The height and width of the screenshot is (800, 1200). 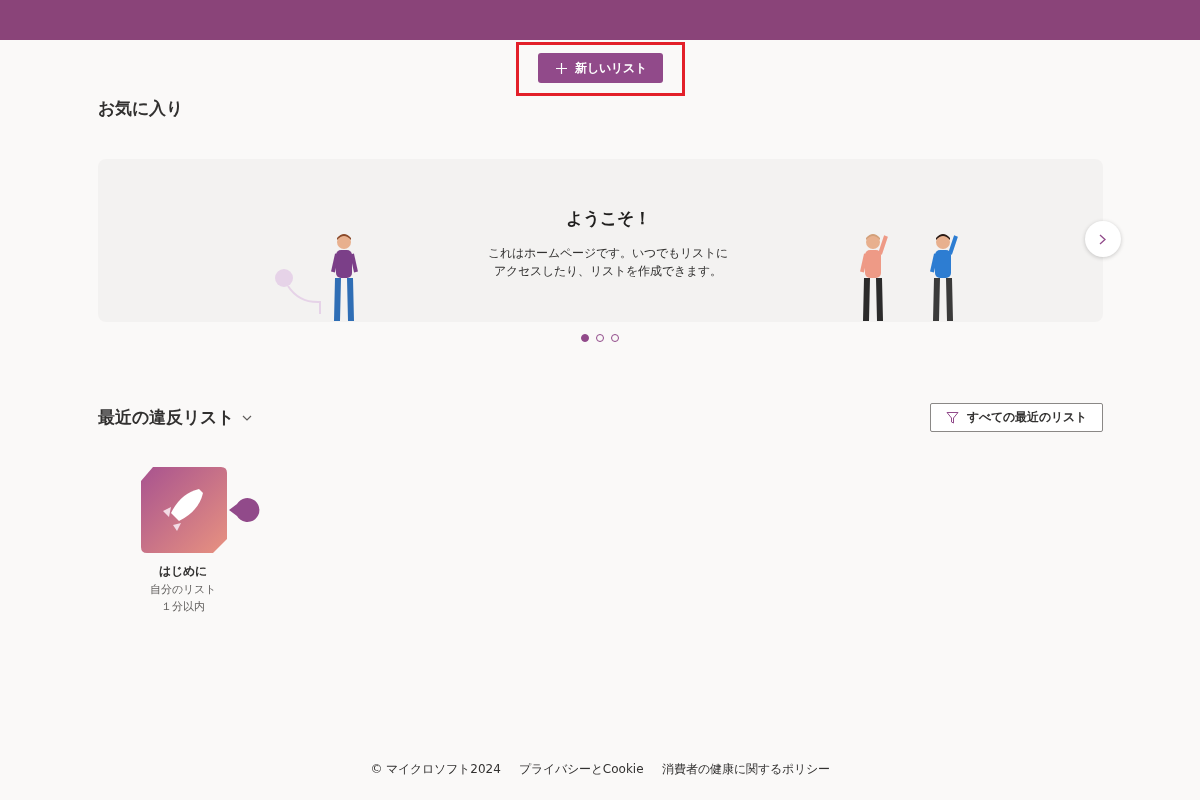 What do you see at coordinates (435, 769) in the screenshot?
I see `copyright-text: © マイクロソフト2024` at bounding box center [435, 769].